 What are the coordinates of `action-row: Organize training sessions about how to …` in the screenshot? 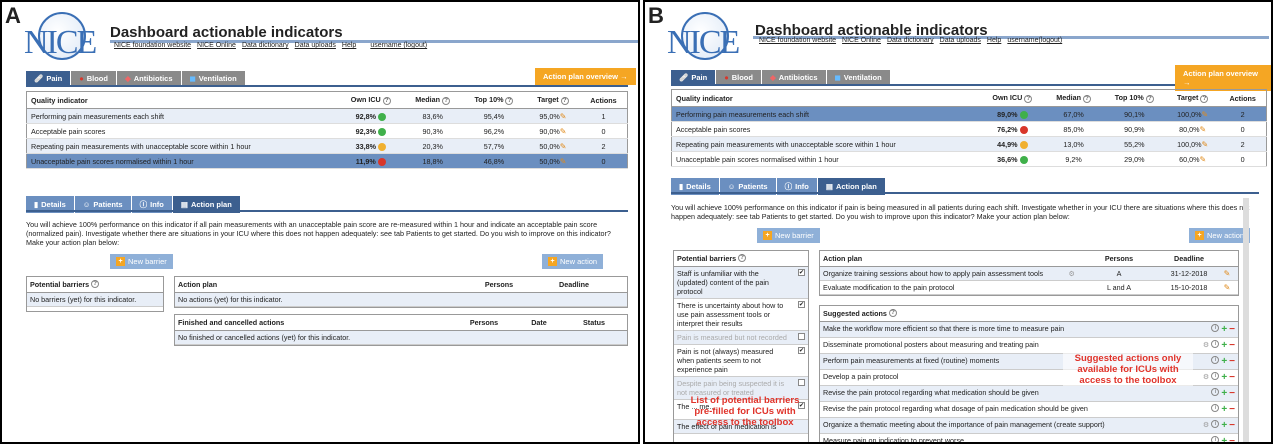 It's located at (1029, 274).